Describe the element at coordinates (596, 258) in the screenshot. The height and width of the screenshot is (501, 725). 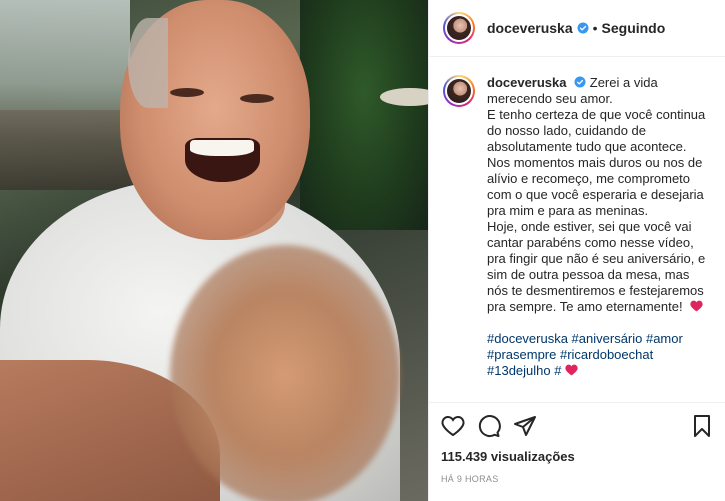
I see `caption-line: pra fingir que não é seu aniversário, e` at that location.